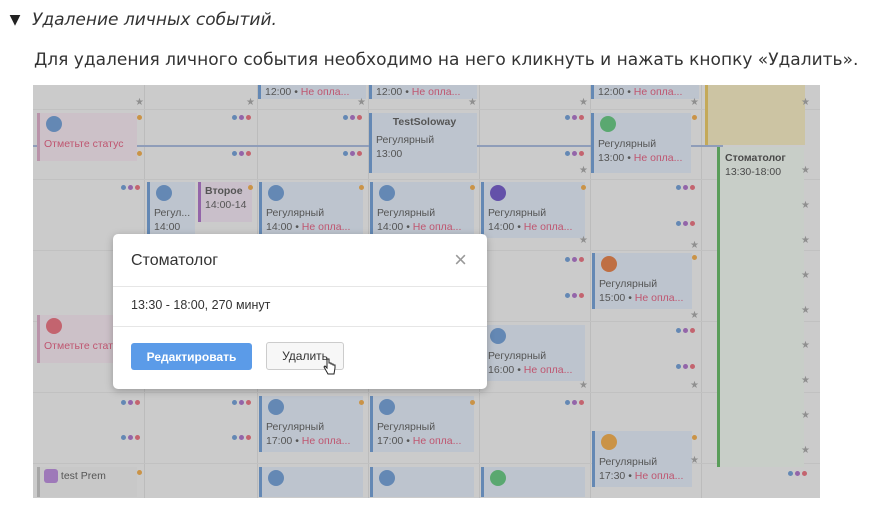 The width and height of the screenshot is (880, 516). What do you see at coordinates (460, 260) in the screenshot?
I see `close-icon: ×` at bounding box center [460, 260].